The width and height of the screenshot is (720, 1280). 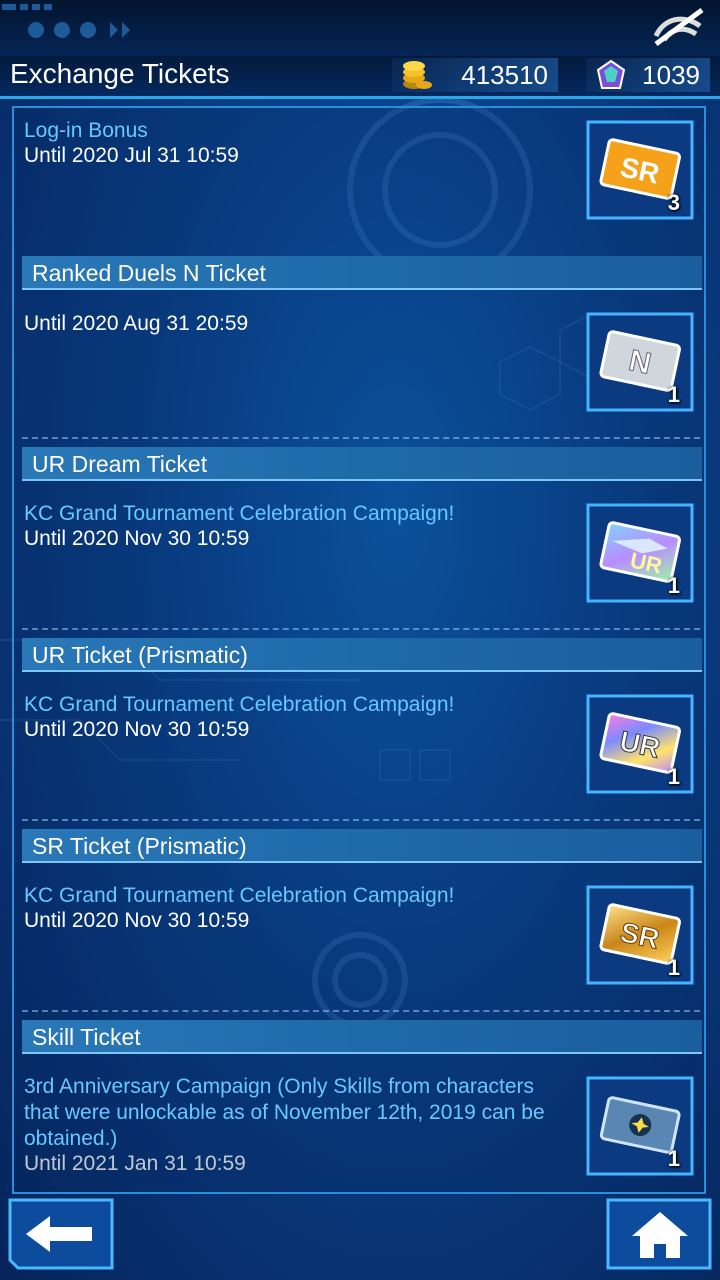 I want to click on ticket-title: UR Dream Ticket, so click(x=120, y=464).